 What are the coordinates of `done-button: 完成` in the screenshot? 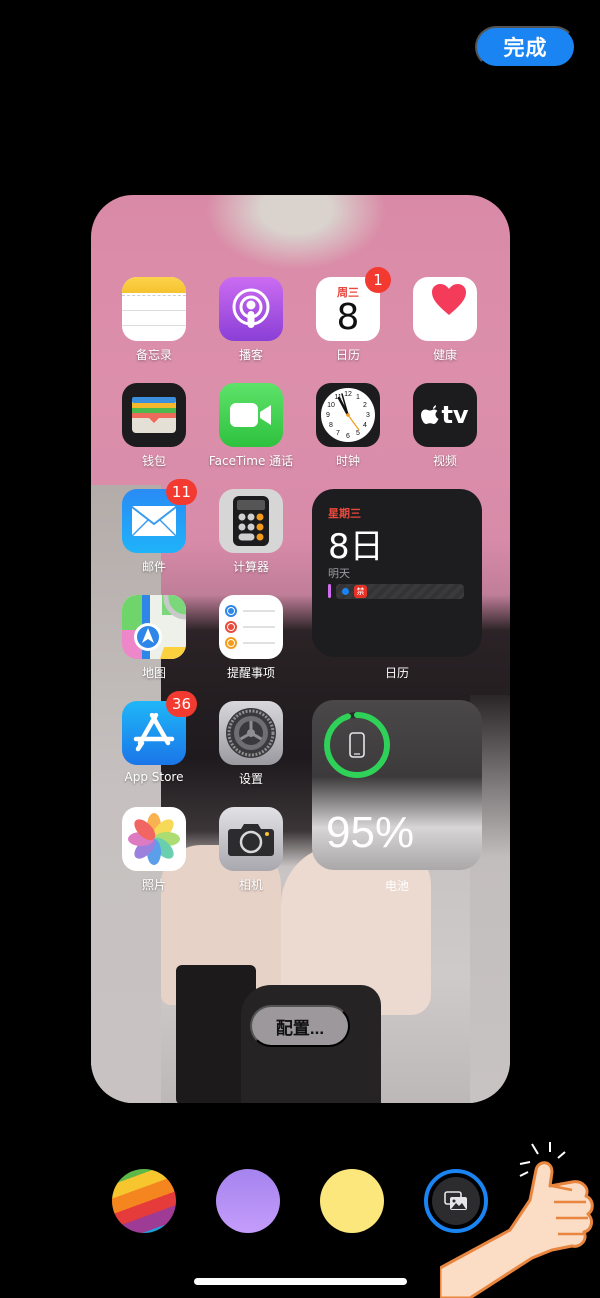 It's located at (525, 47).